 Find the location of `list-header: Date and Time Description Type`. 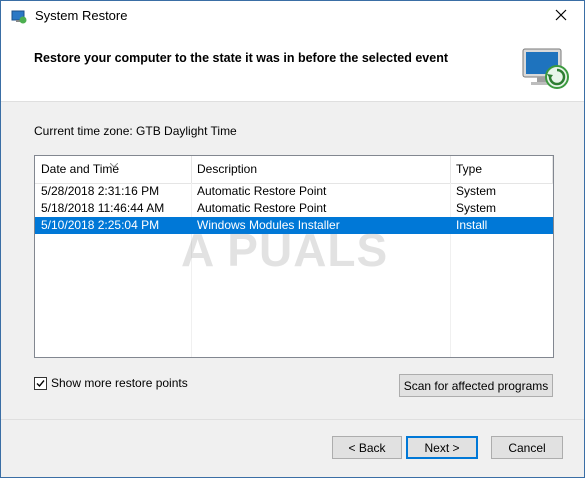

list-header: Date and Time Description Type is located at coordinates (294, 170).